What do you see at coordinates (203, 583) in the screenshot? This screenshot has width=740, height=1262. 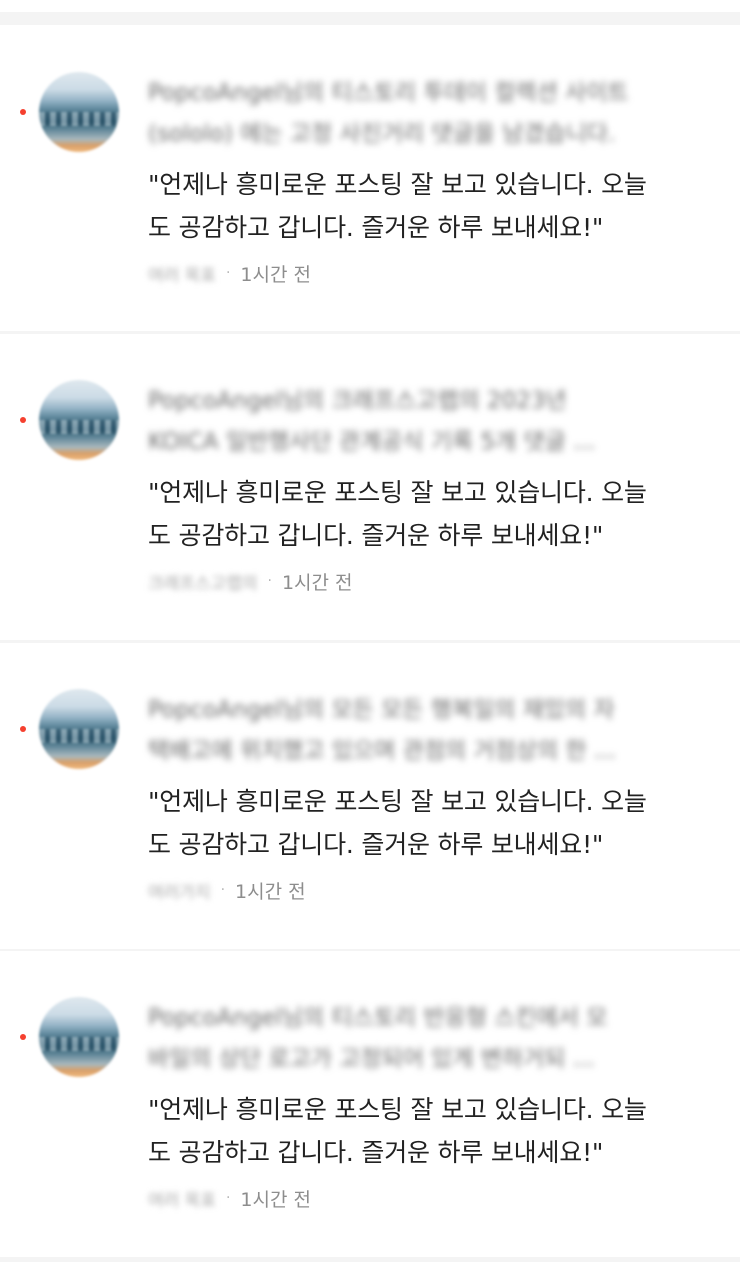 I see `author-name: 크래프스고랩의` at bounding box center [203, 583].